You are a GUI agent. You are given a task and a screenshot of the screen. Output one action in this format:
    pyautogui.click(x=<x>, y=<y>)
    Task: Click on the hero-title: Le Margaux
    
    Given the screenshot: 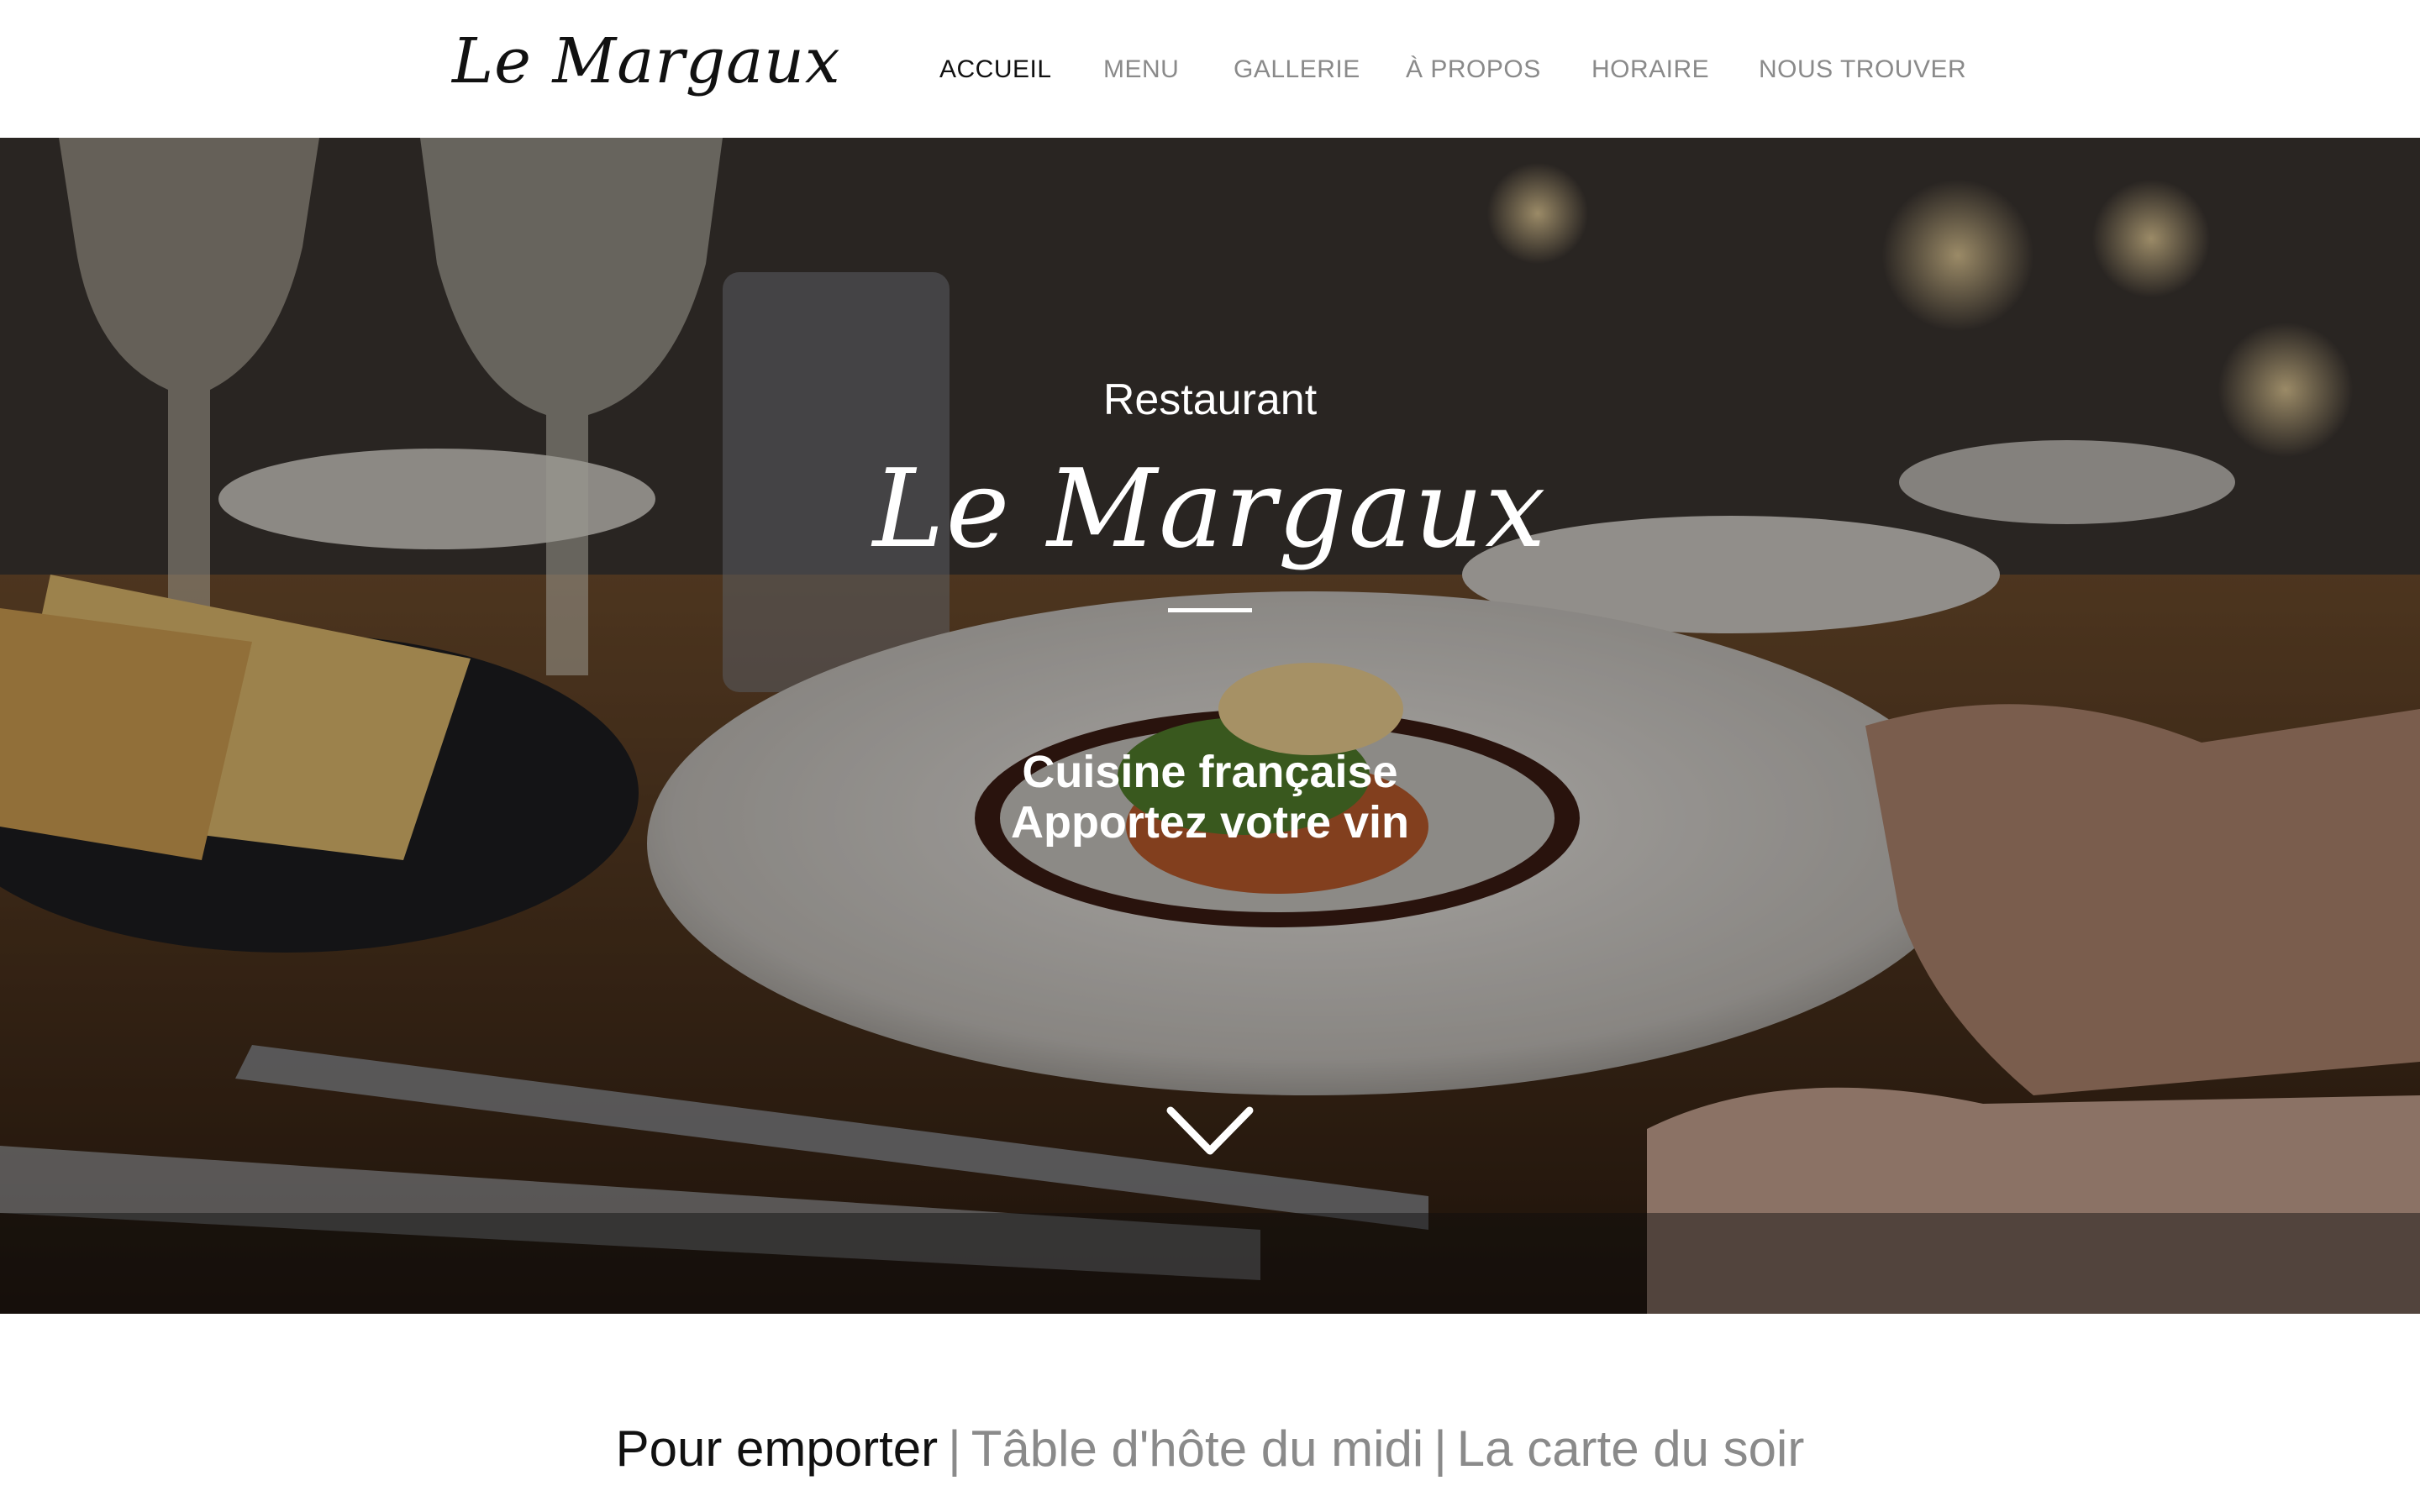 What is the action you would take?
    pyautogui.click(x=1210, y=509)
    